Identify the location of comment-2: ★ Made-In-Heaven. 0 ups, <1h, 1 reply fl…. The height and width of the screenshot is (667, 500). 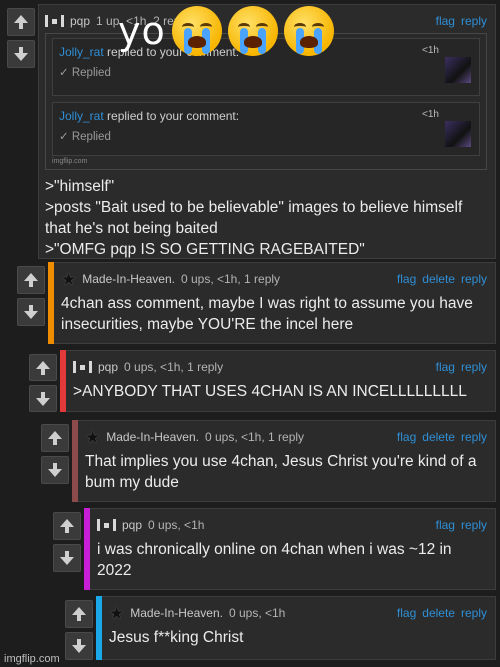
(255, 303).